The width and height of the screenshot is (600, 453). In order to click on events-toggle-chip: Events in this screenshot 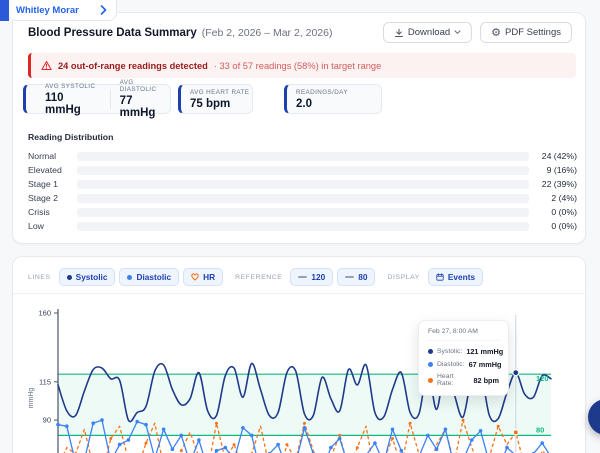, I will do `click(455, 277)`.